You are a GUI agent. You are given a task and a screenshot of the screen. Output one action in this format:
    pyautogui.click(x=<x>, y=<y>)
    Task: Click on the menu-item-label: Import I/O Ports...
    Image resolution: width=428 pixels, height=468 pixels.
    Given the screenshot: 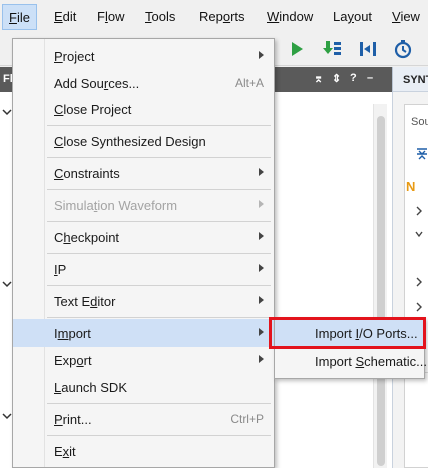 What is the action you would take?
    pyautogui.click(x=366, y=333)
    